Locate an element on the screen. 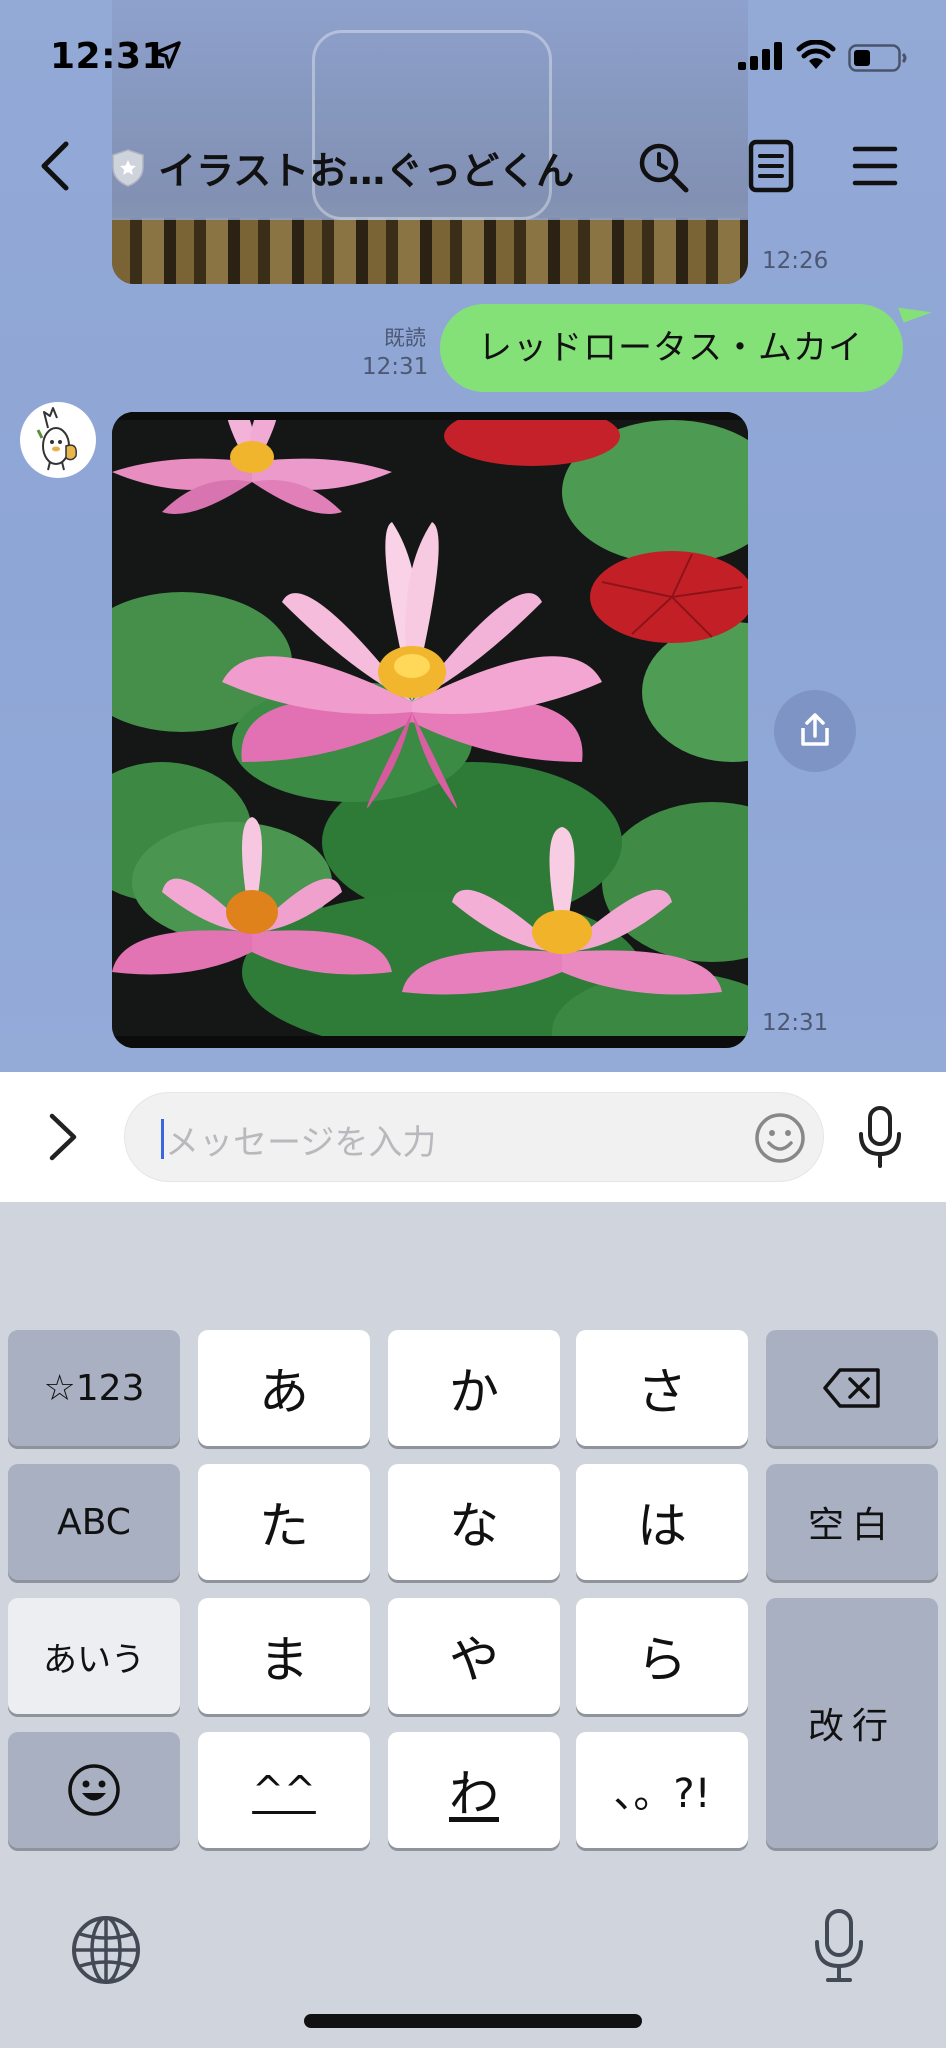  text-caret is located at coordinates (162, 1139).